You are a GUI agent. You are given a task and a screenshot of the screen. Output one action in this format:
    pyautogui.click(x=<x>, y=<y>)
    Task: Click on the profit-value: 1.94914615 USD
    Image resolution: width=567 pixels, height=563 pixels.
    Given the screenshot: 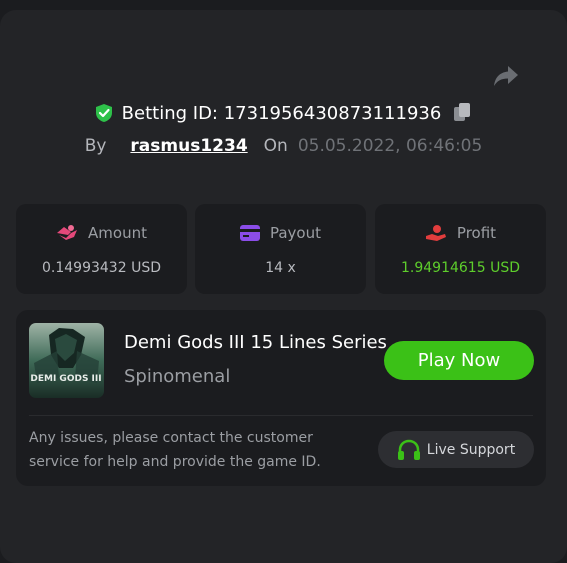 What is the action you would take?
    pyautogui.click(x=460, y=268)
    